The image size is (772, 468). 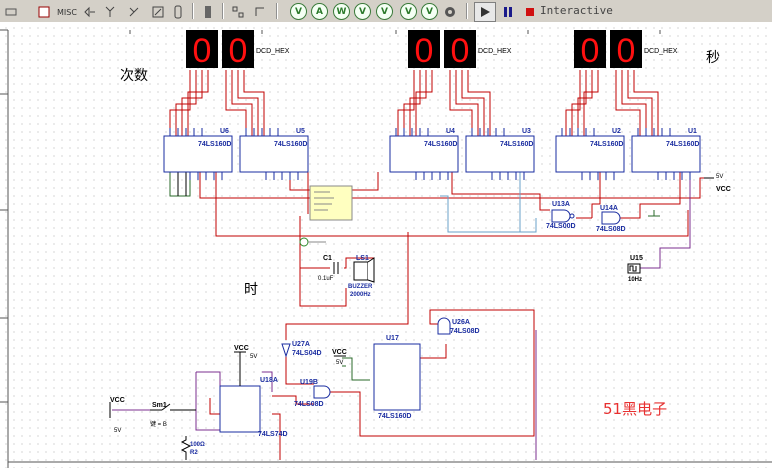 What do you see at coordinates (319, 11) in the screenshot?
I see `ammeter-icon: A` at bounding box center [319, 11].